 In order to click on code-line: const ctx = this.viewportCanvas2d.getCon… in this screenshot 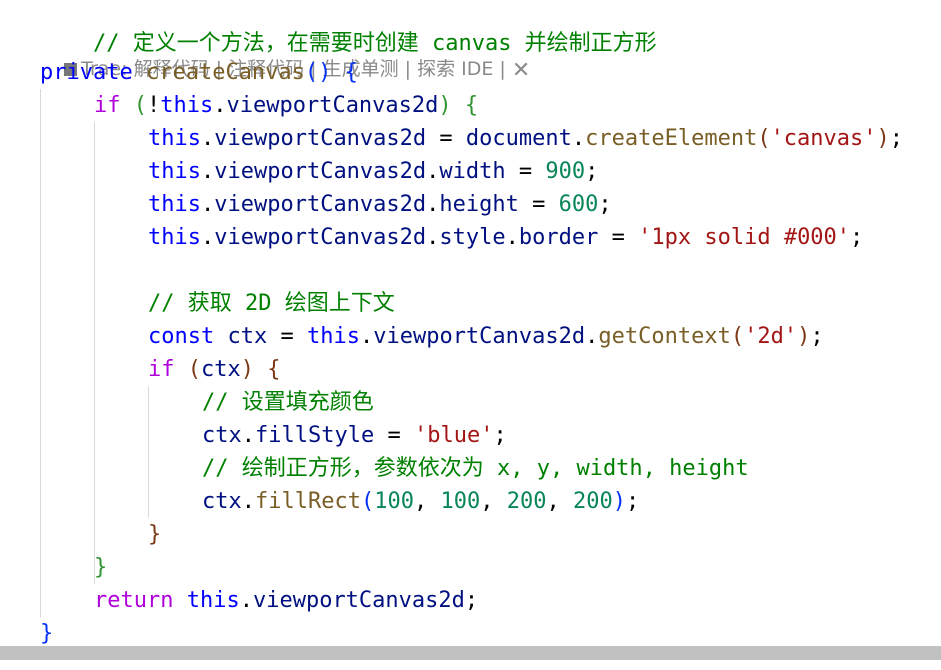, I will do `click(486, 336)`.